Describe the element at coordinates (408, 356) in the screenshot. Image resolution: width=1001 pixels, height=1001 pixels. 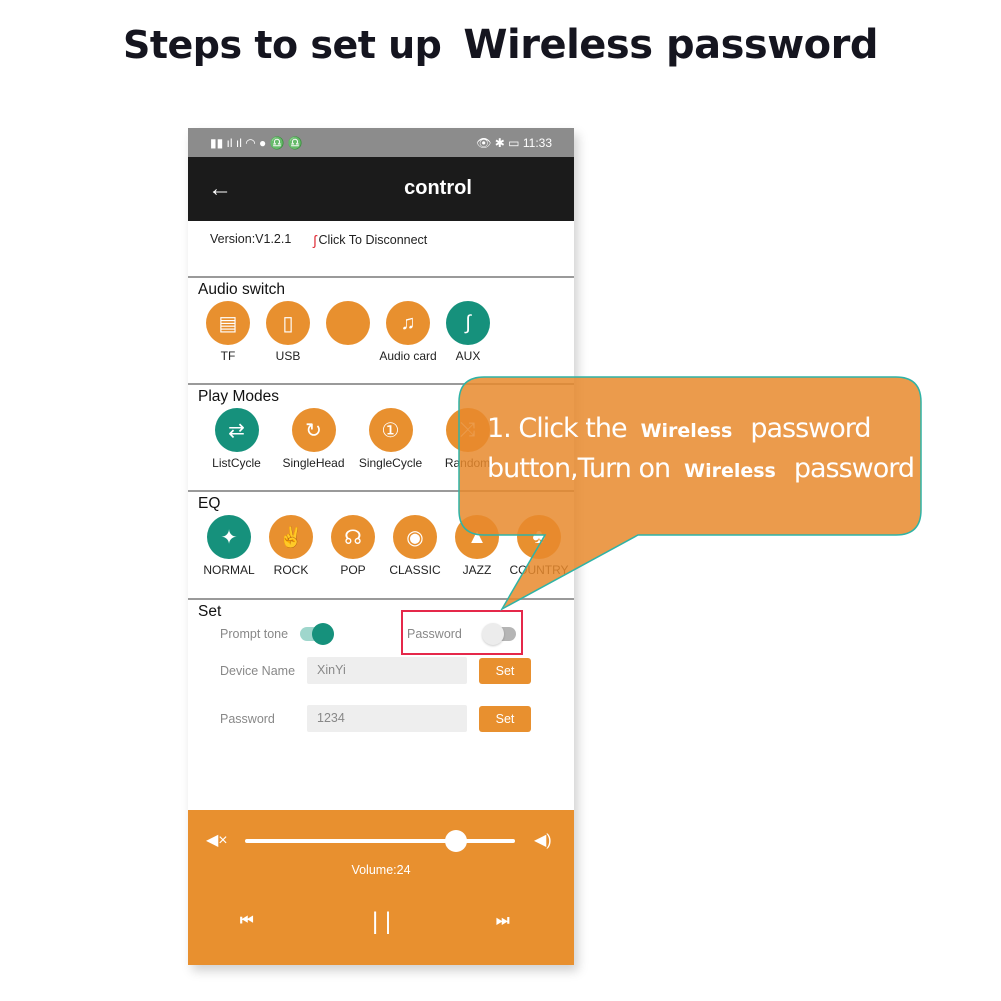
I see `item-label: Audio card` at that location.